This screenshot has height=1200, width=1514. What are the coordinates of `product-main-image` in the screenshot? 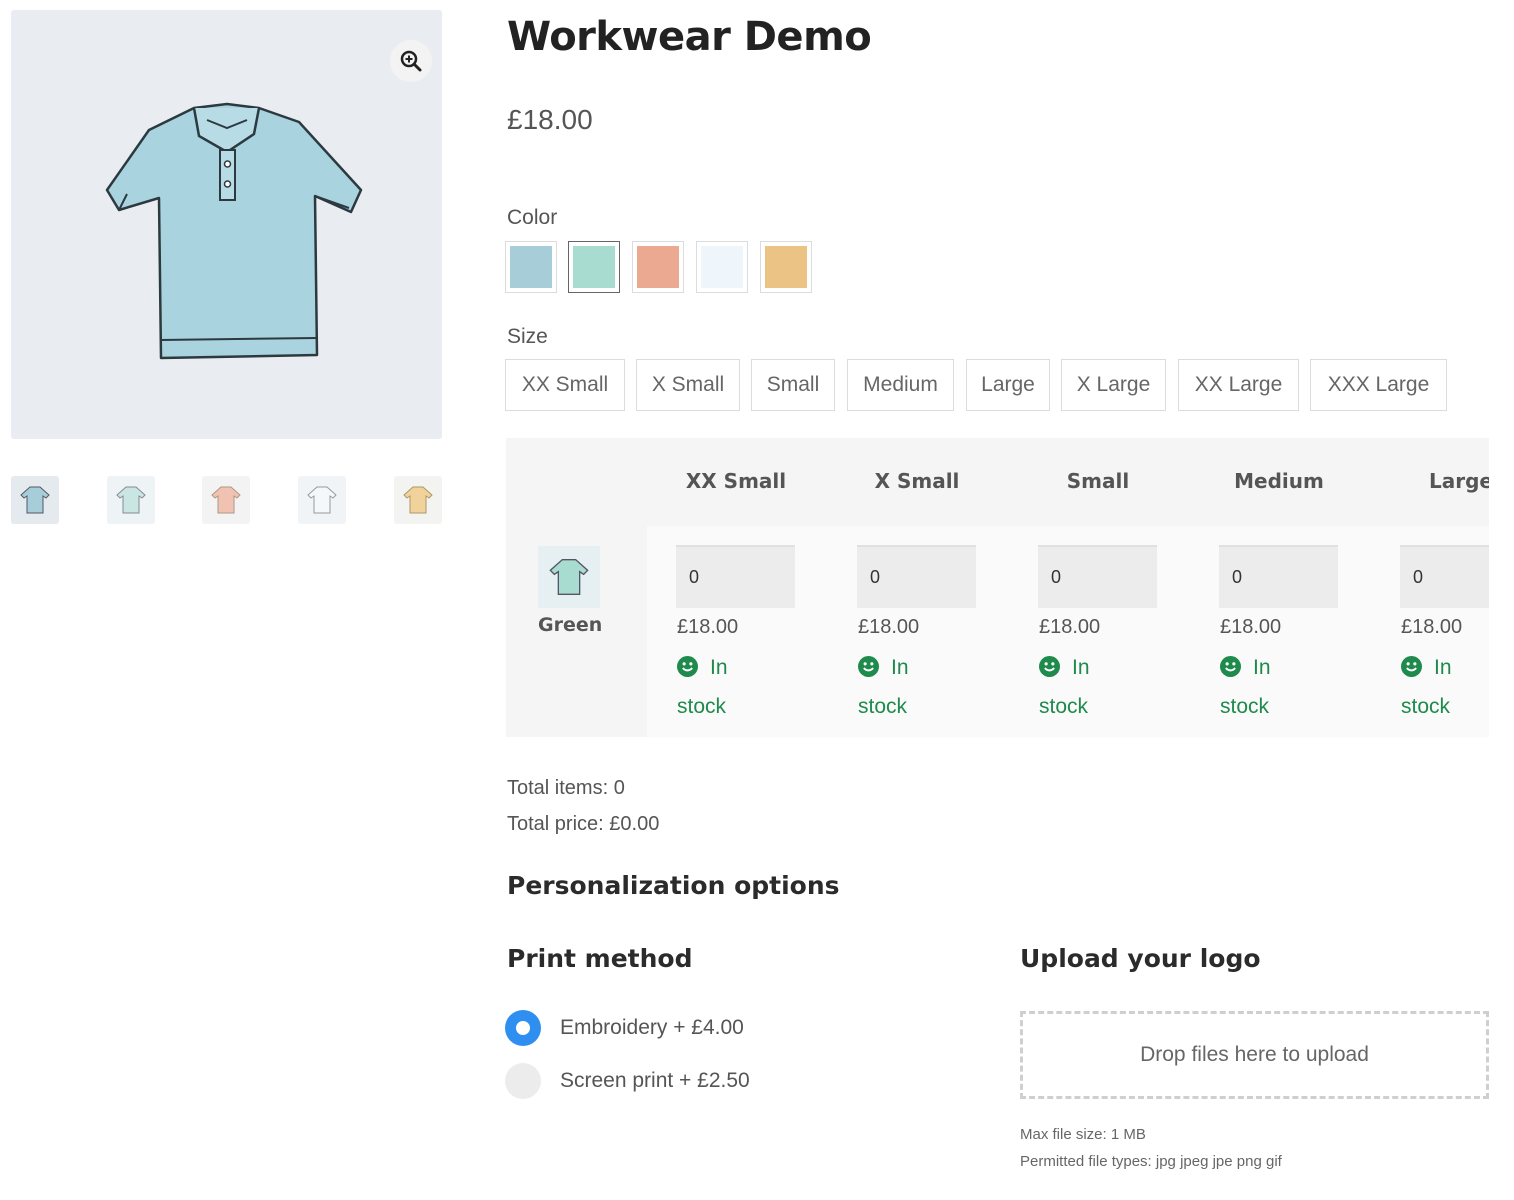 It's located at (226, 224).